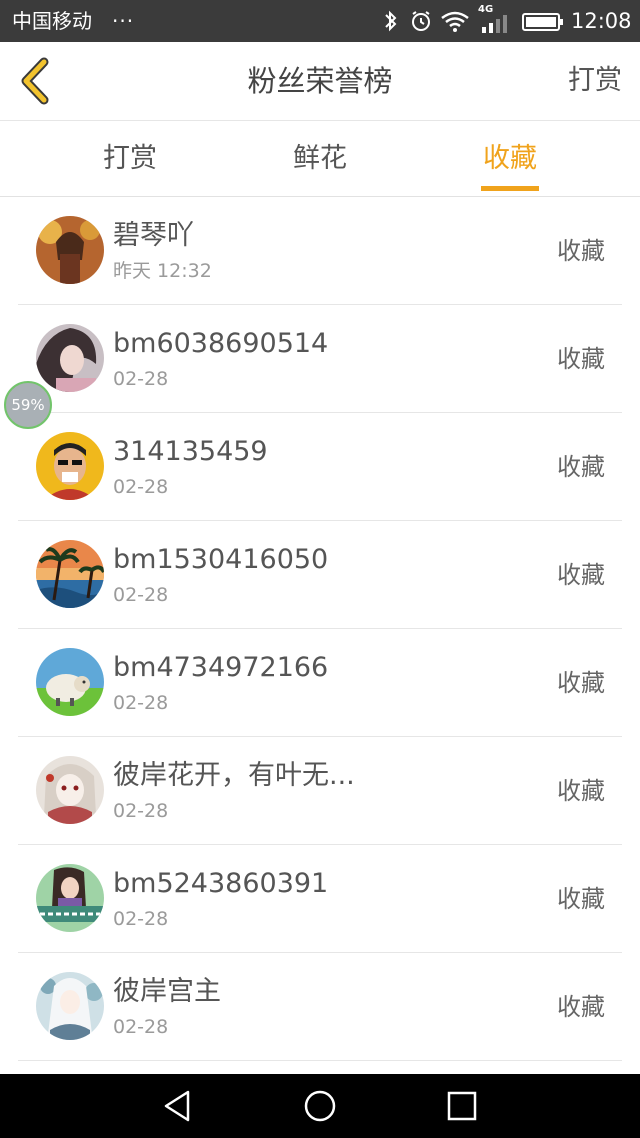 Image resolution: width=640 pixels, height=1138 pixels. Describe the element at coordinates (190, 451) in the screenshot. I see `fan-name: 314135459` at that location.